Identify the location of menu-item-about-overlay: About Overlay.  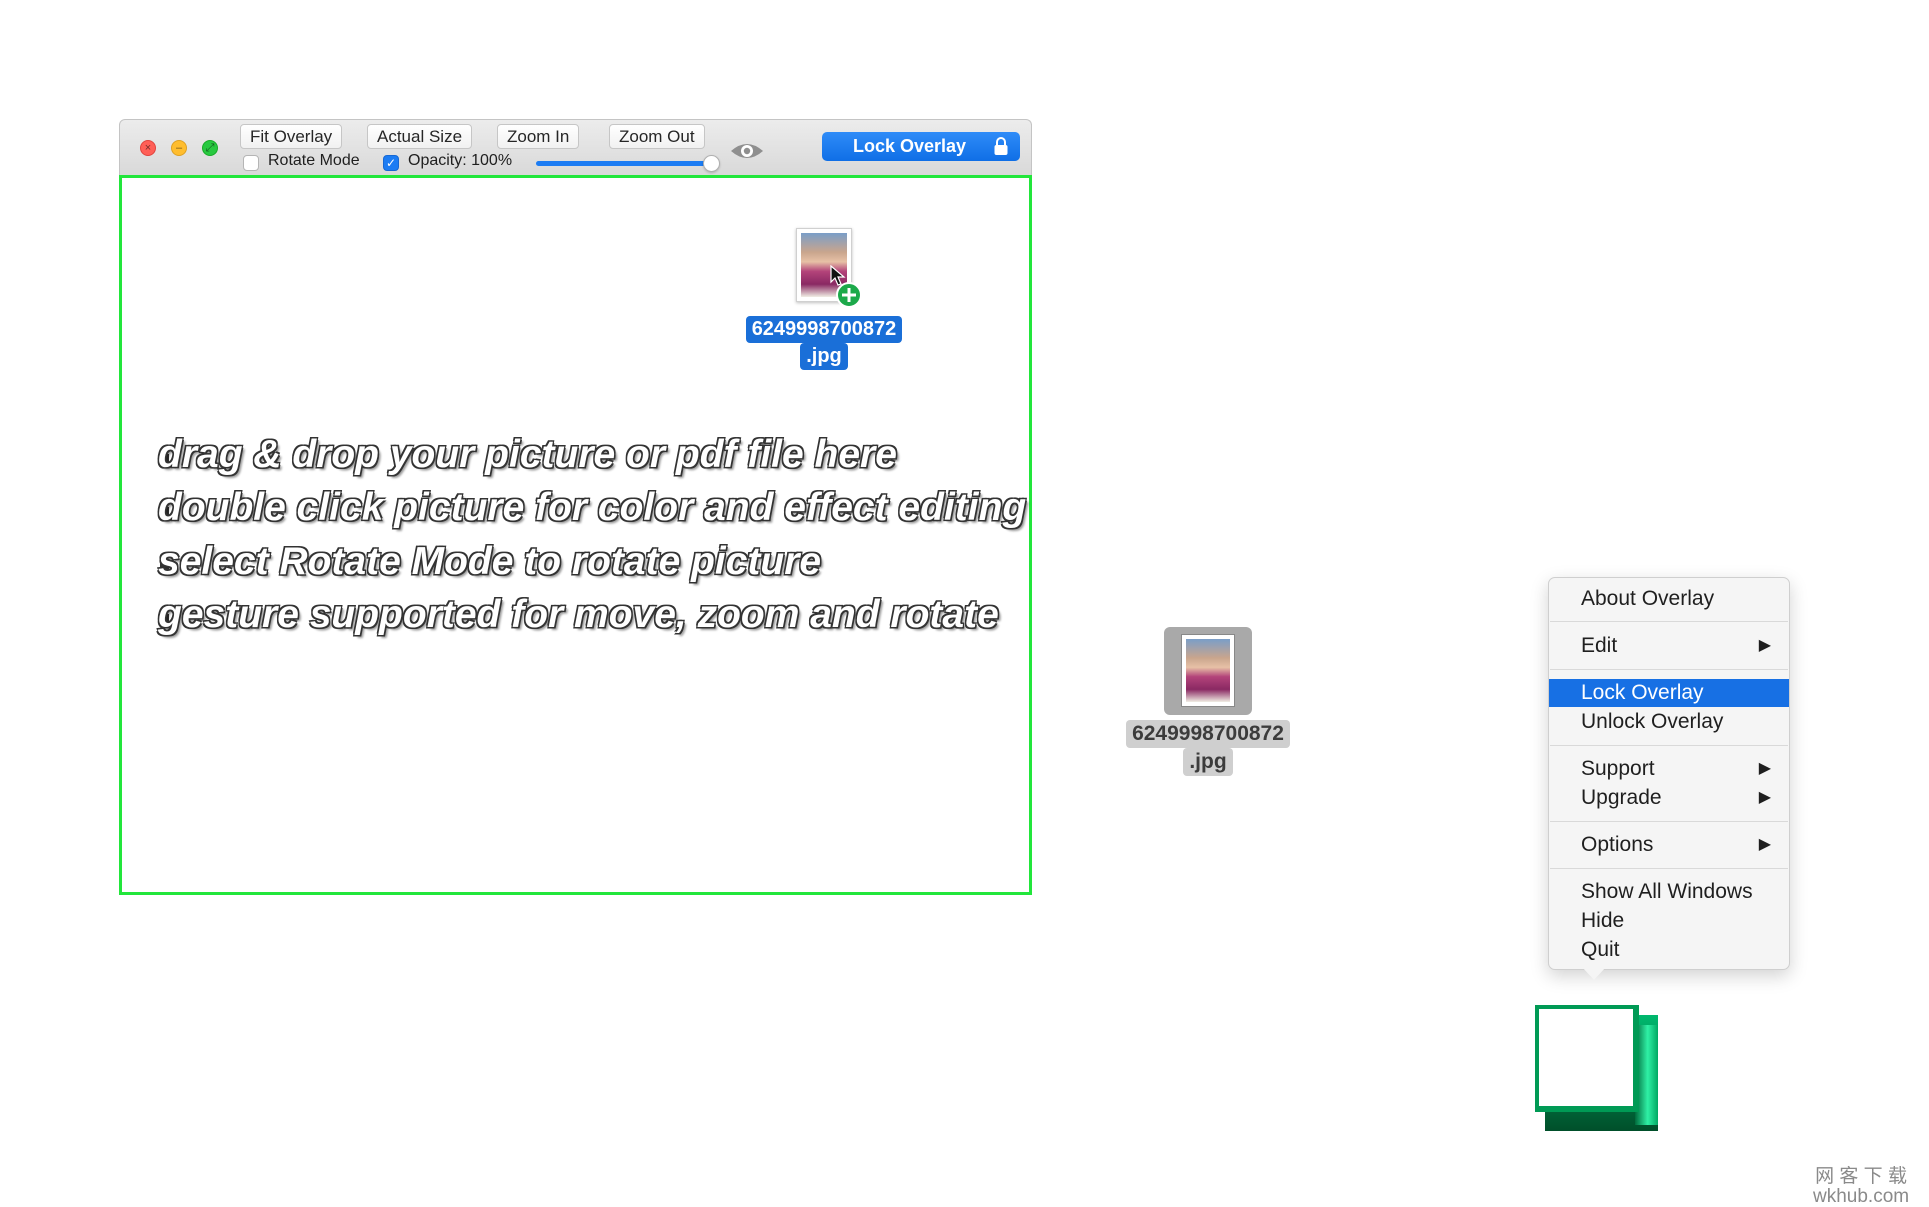
(1669, 599).